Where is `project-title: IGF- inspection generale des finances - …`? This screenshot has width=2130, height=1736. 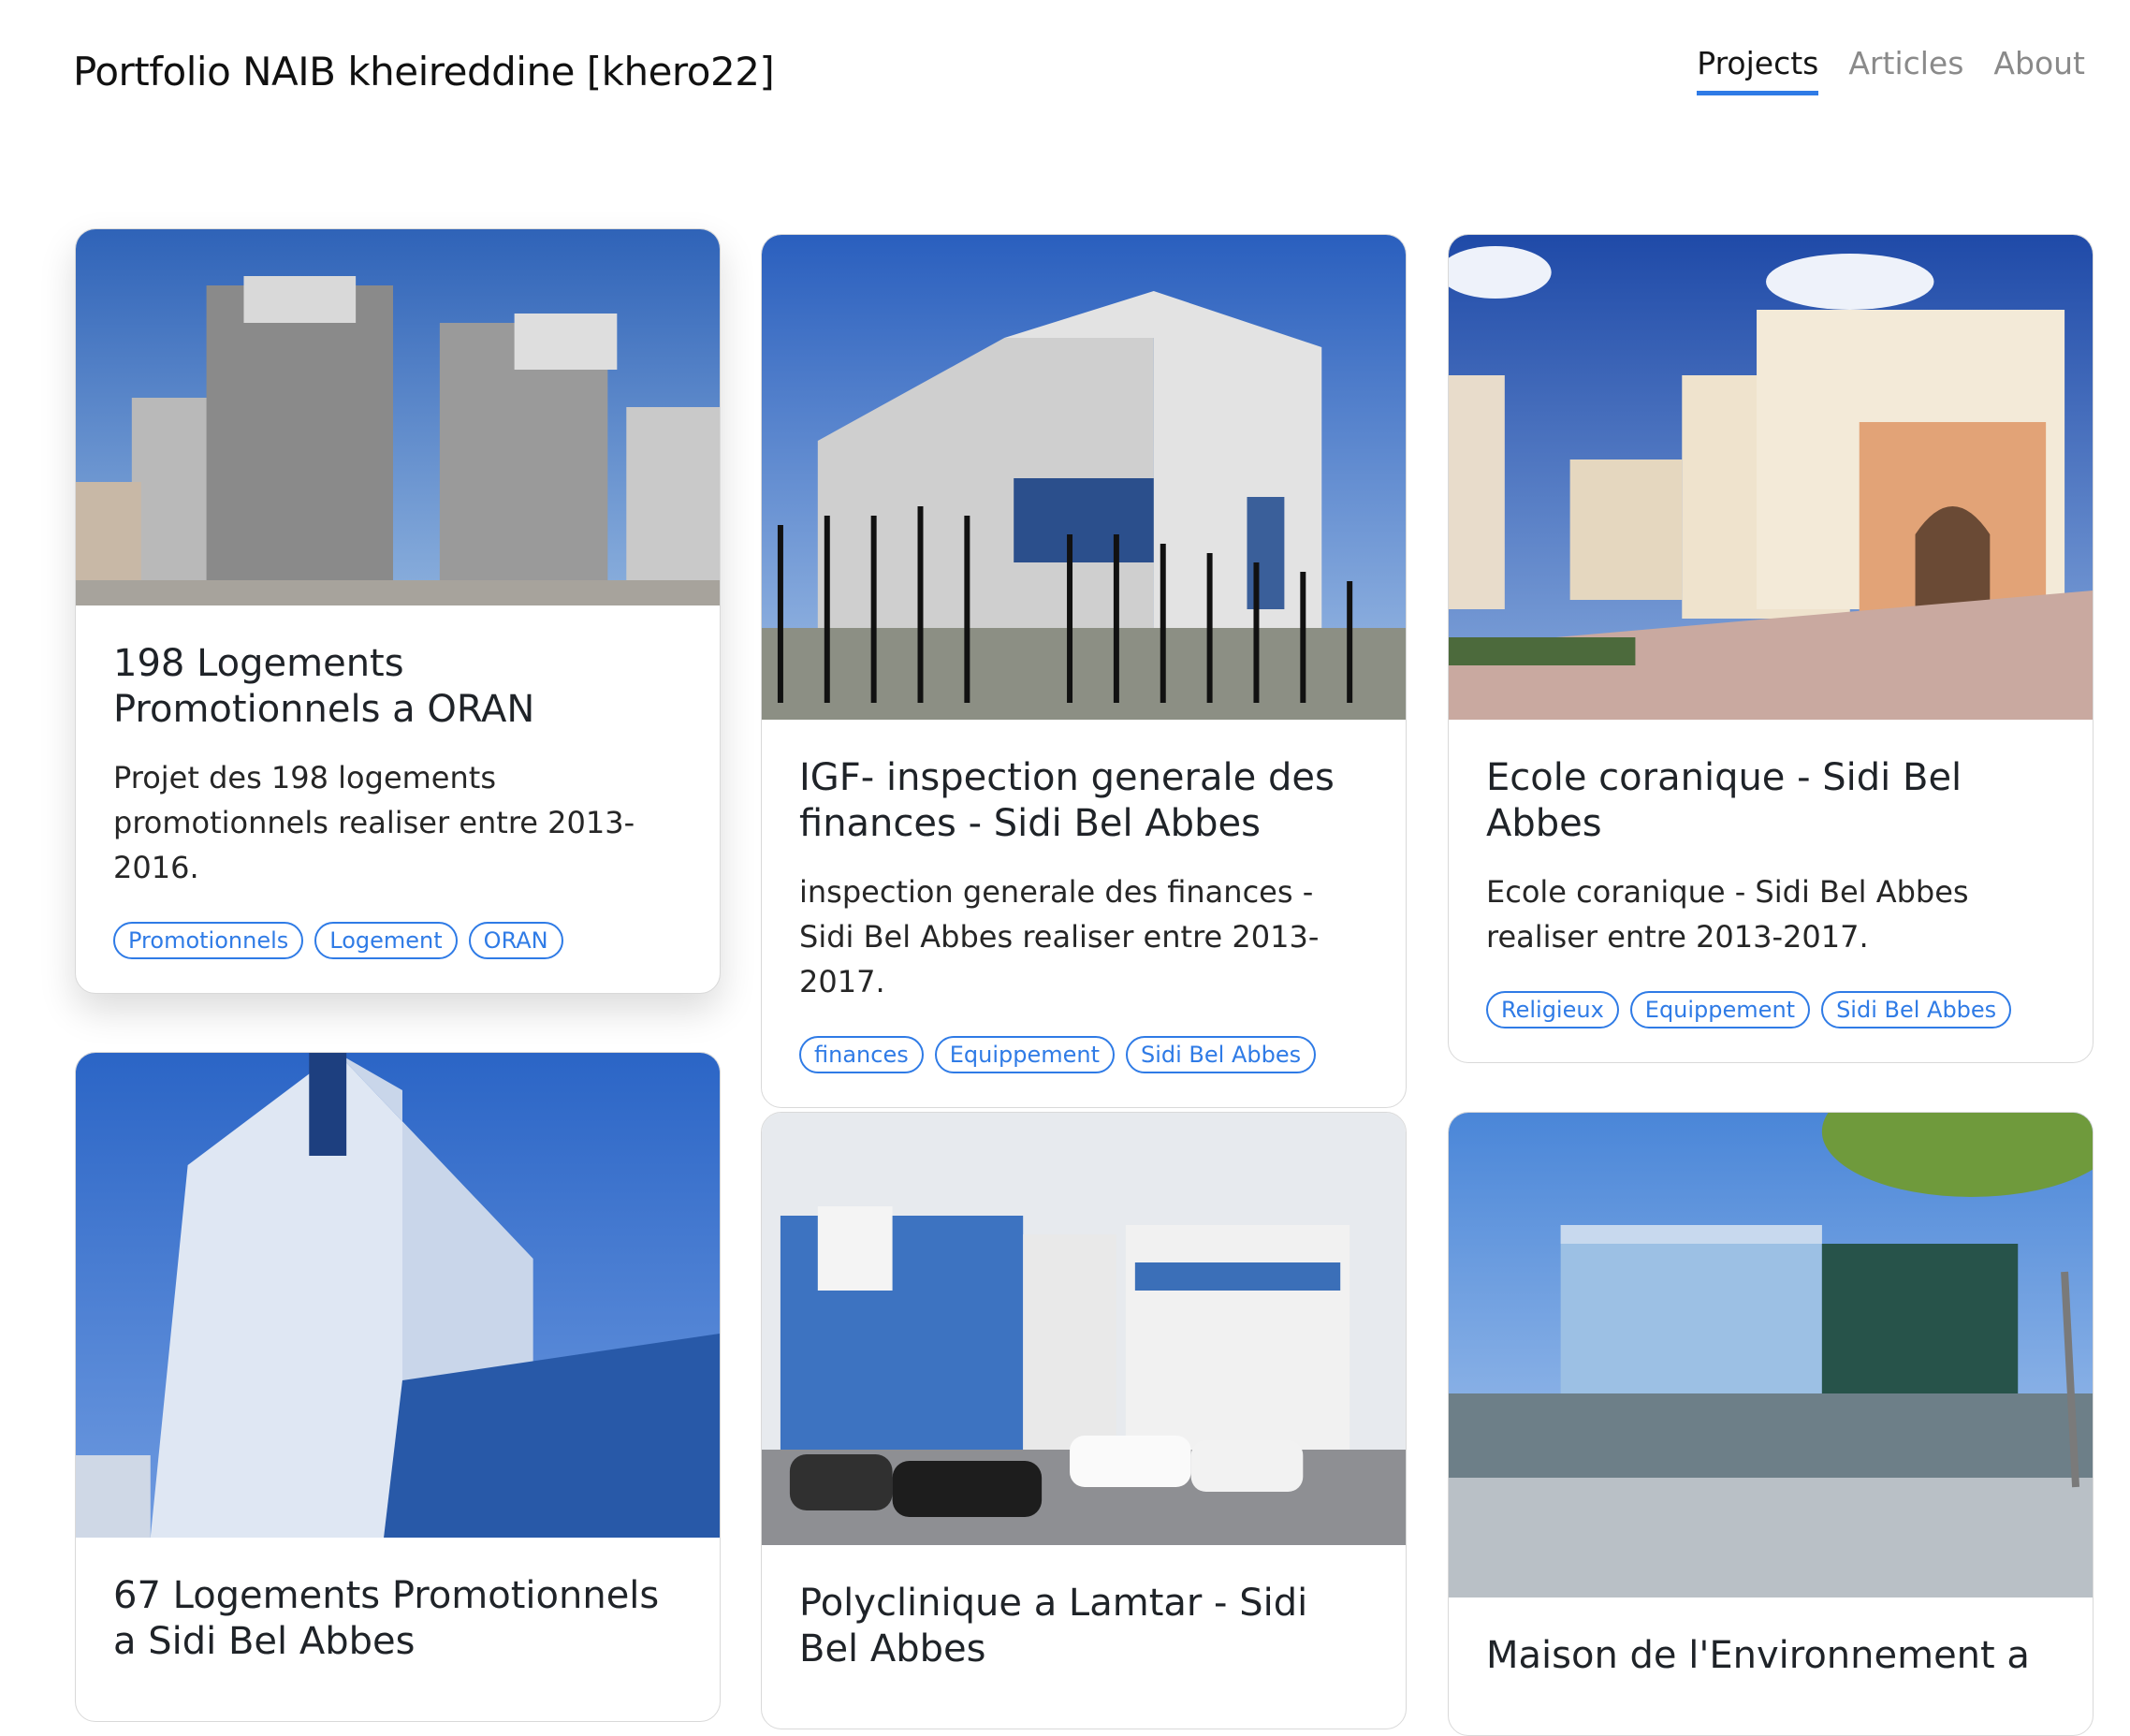
project-title: IGF- inspection generale des finances - … is located at coordinates (1083, 801).